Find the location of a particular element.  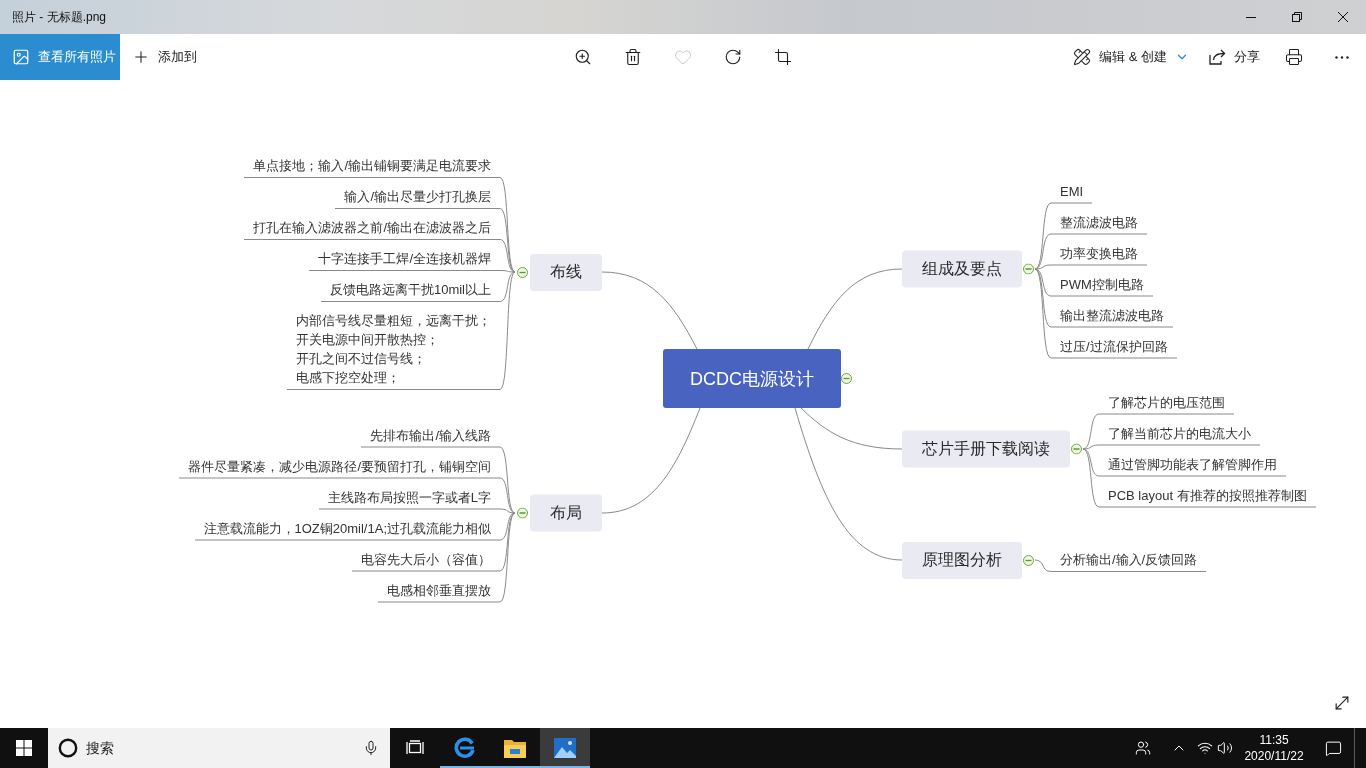

picture-icon is located at coordinates (565, 748).